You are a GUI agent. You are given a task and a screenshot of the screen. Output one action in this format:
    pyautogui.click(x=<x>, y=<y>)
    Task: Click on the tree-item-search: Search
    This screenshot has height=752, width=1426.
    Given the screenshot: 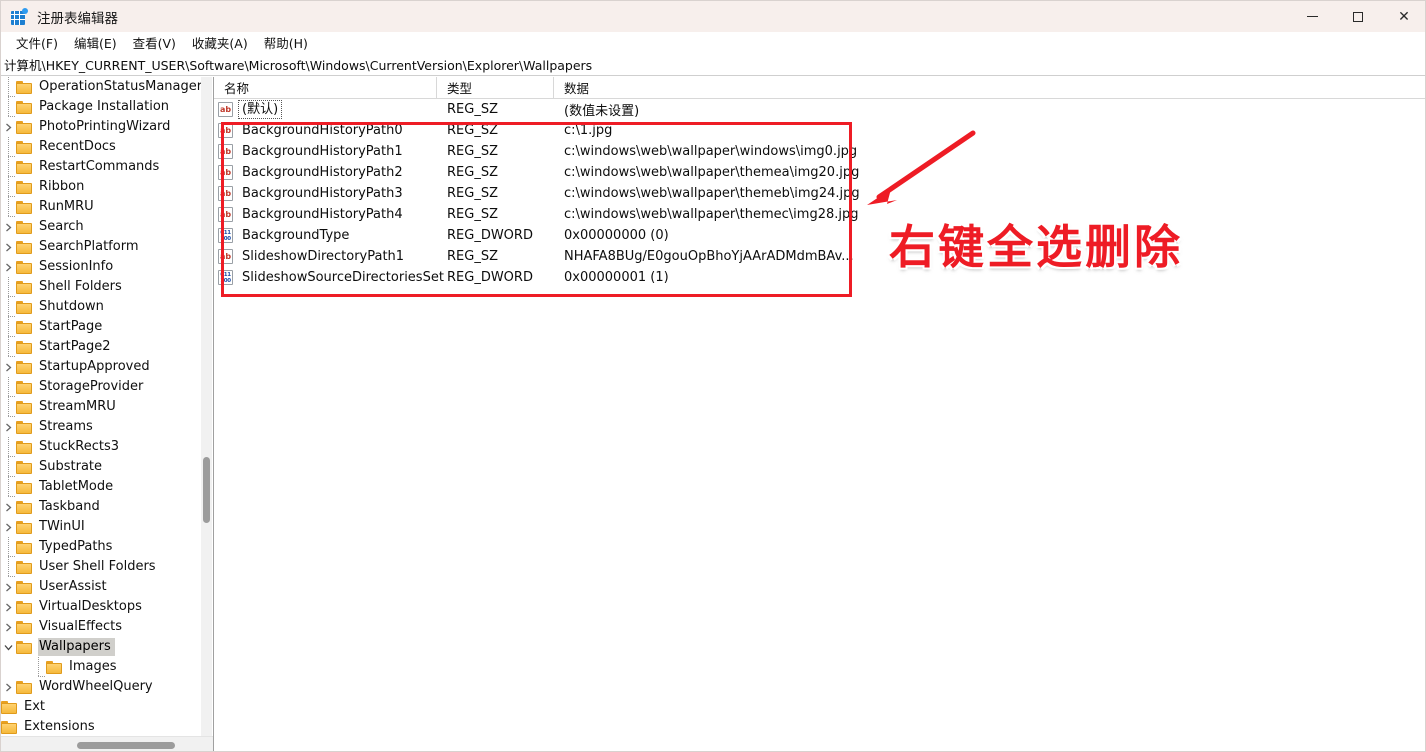 What is the action you would take?
    pyautogui.click(x=107, y=227)
    